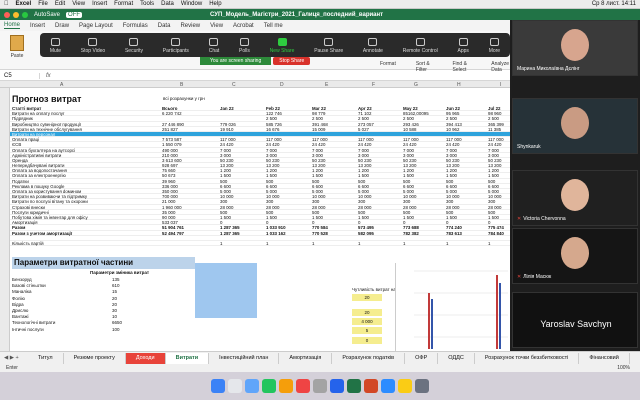 The image size is (640, 400). I want to click on participant-tile: Yaroslav Savchyn, so click(575, 320).